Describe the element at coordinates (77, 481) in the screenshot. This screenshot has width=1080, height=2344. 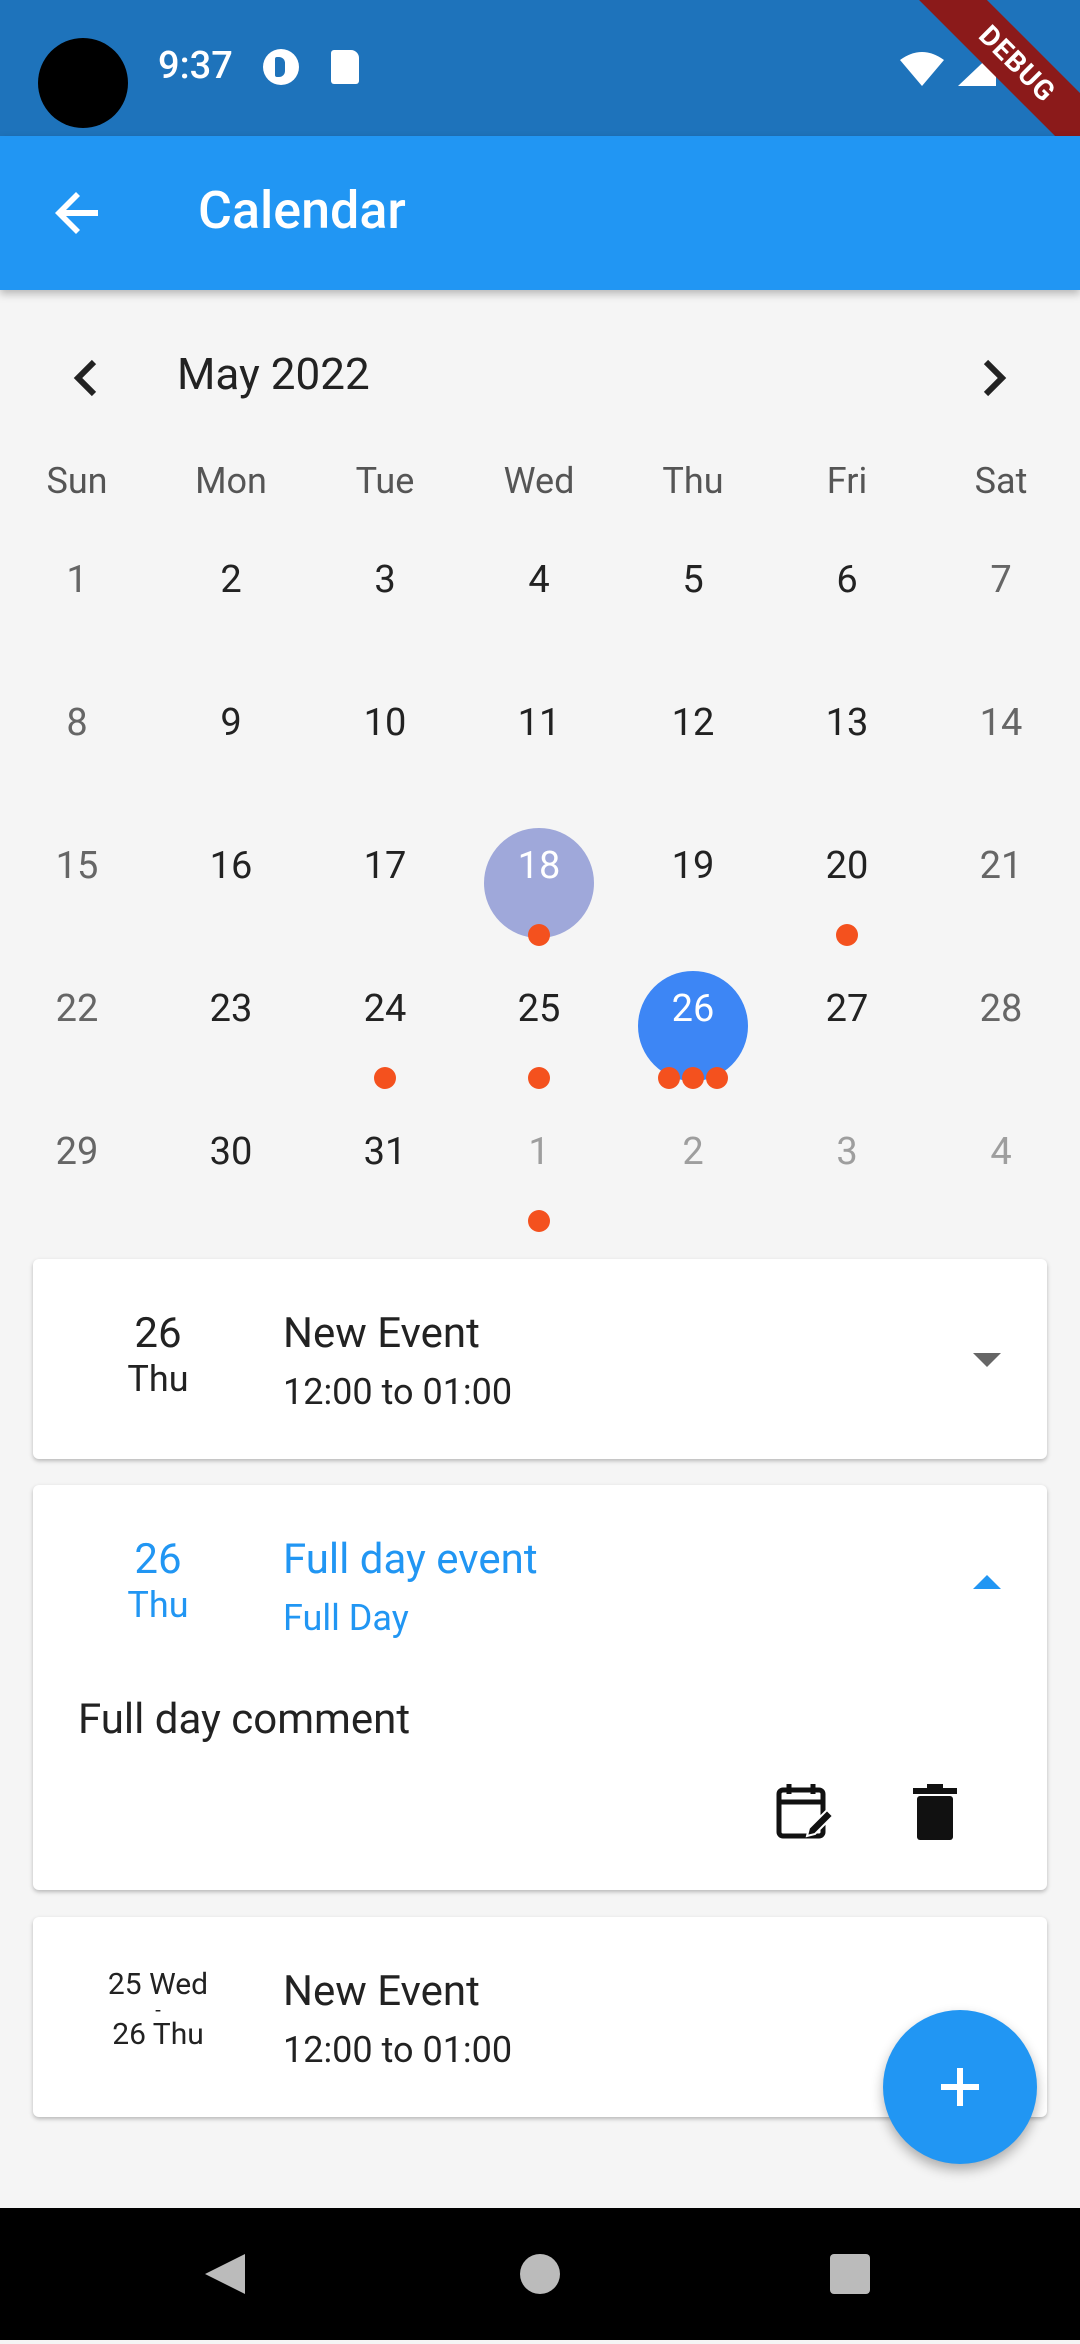
I see `weekday-label: Sun` at that location.